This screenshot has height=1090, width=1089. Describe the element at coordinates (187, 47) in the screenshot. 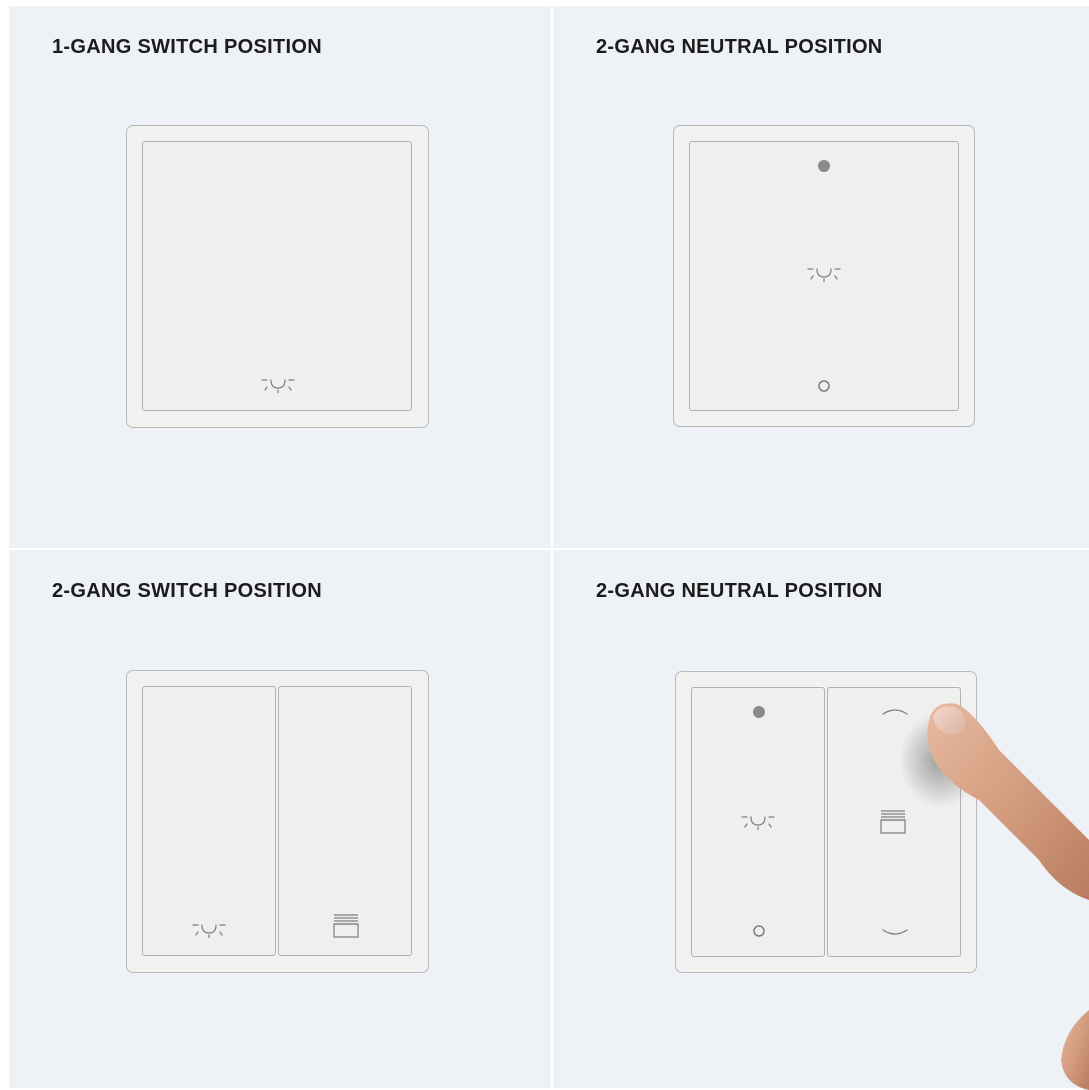

I see `panel-title: 1-GANG SWITCH POSITION` at that location.